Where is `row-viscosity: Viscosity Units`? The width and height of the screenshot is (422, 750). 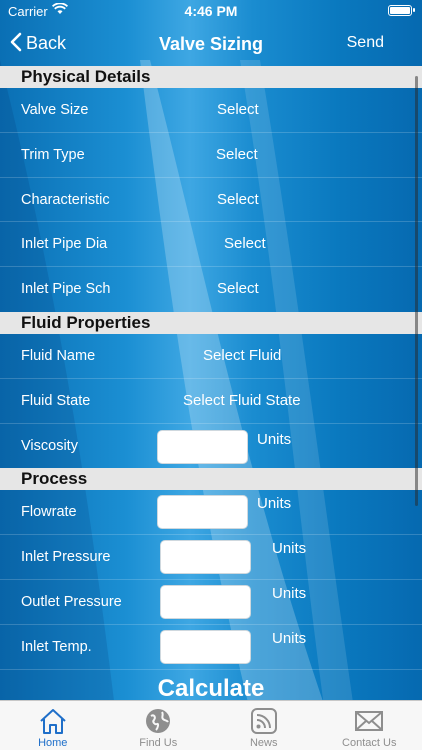 row-viscosity: Viscosity Units is located at coordinates (211, 446).